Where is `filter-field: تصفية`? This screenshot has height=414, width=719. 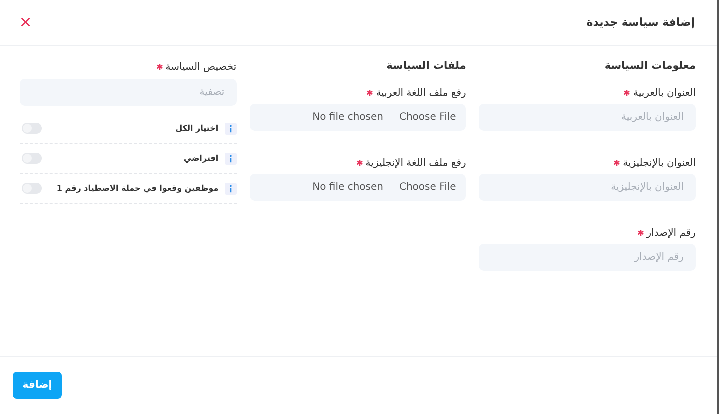 filter-field: تصفية is located at coordinates (128, 92).